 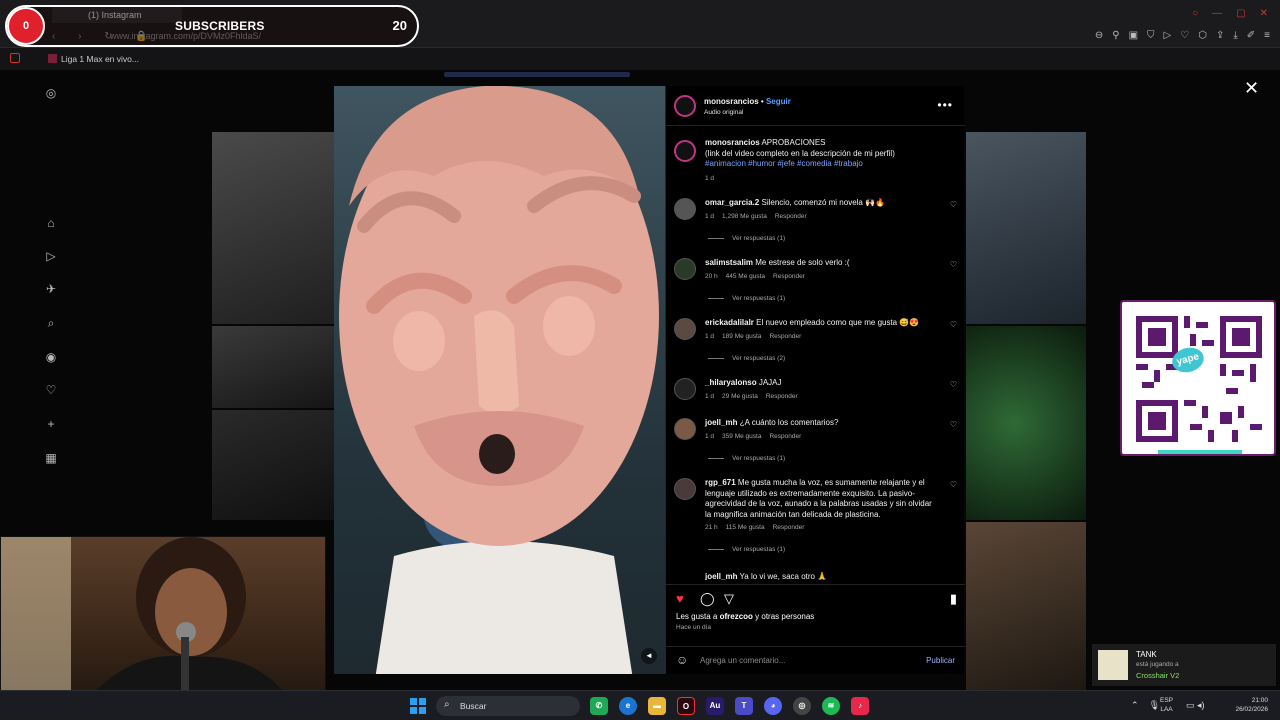 I want to click on likes-summary: Les gusta a ofrezcoo y otras personas, so click(x=745, y=616).